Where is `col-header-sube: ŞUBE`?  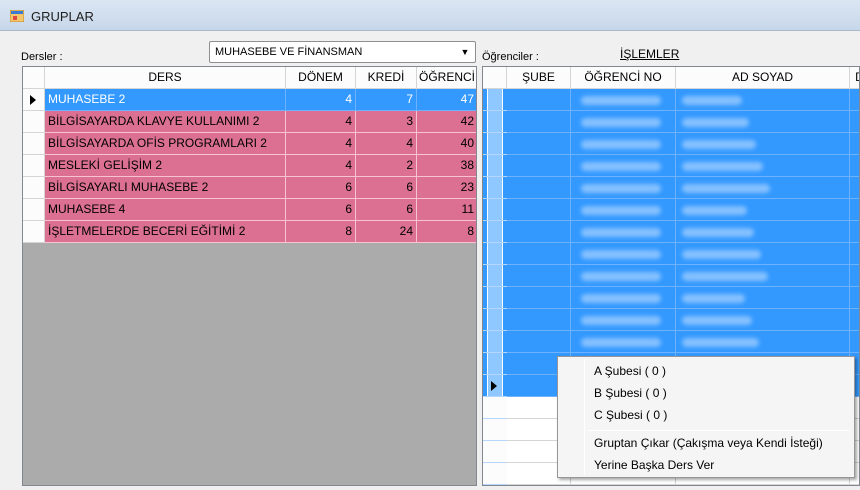
col-header-sube: ŞUBE is located at coordinates (539, 78).